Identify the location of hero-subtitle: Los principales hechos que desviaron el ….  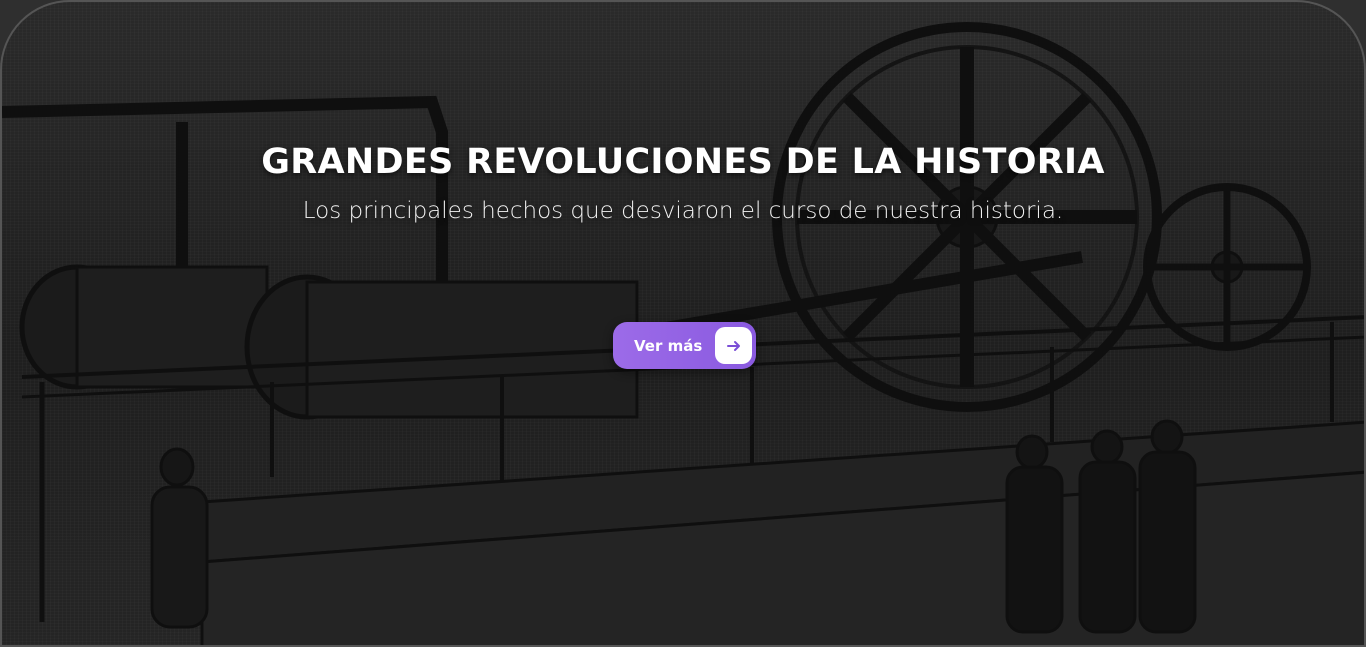
(683, 211).